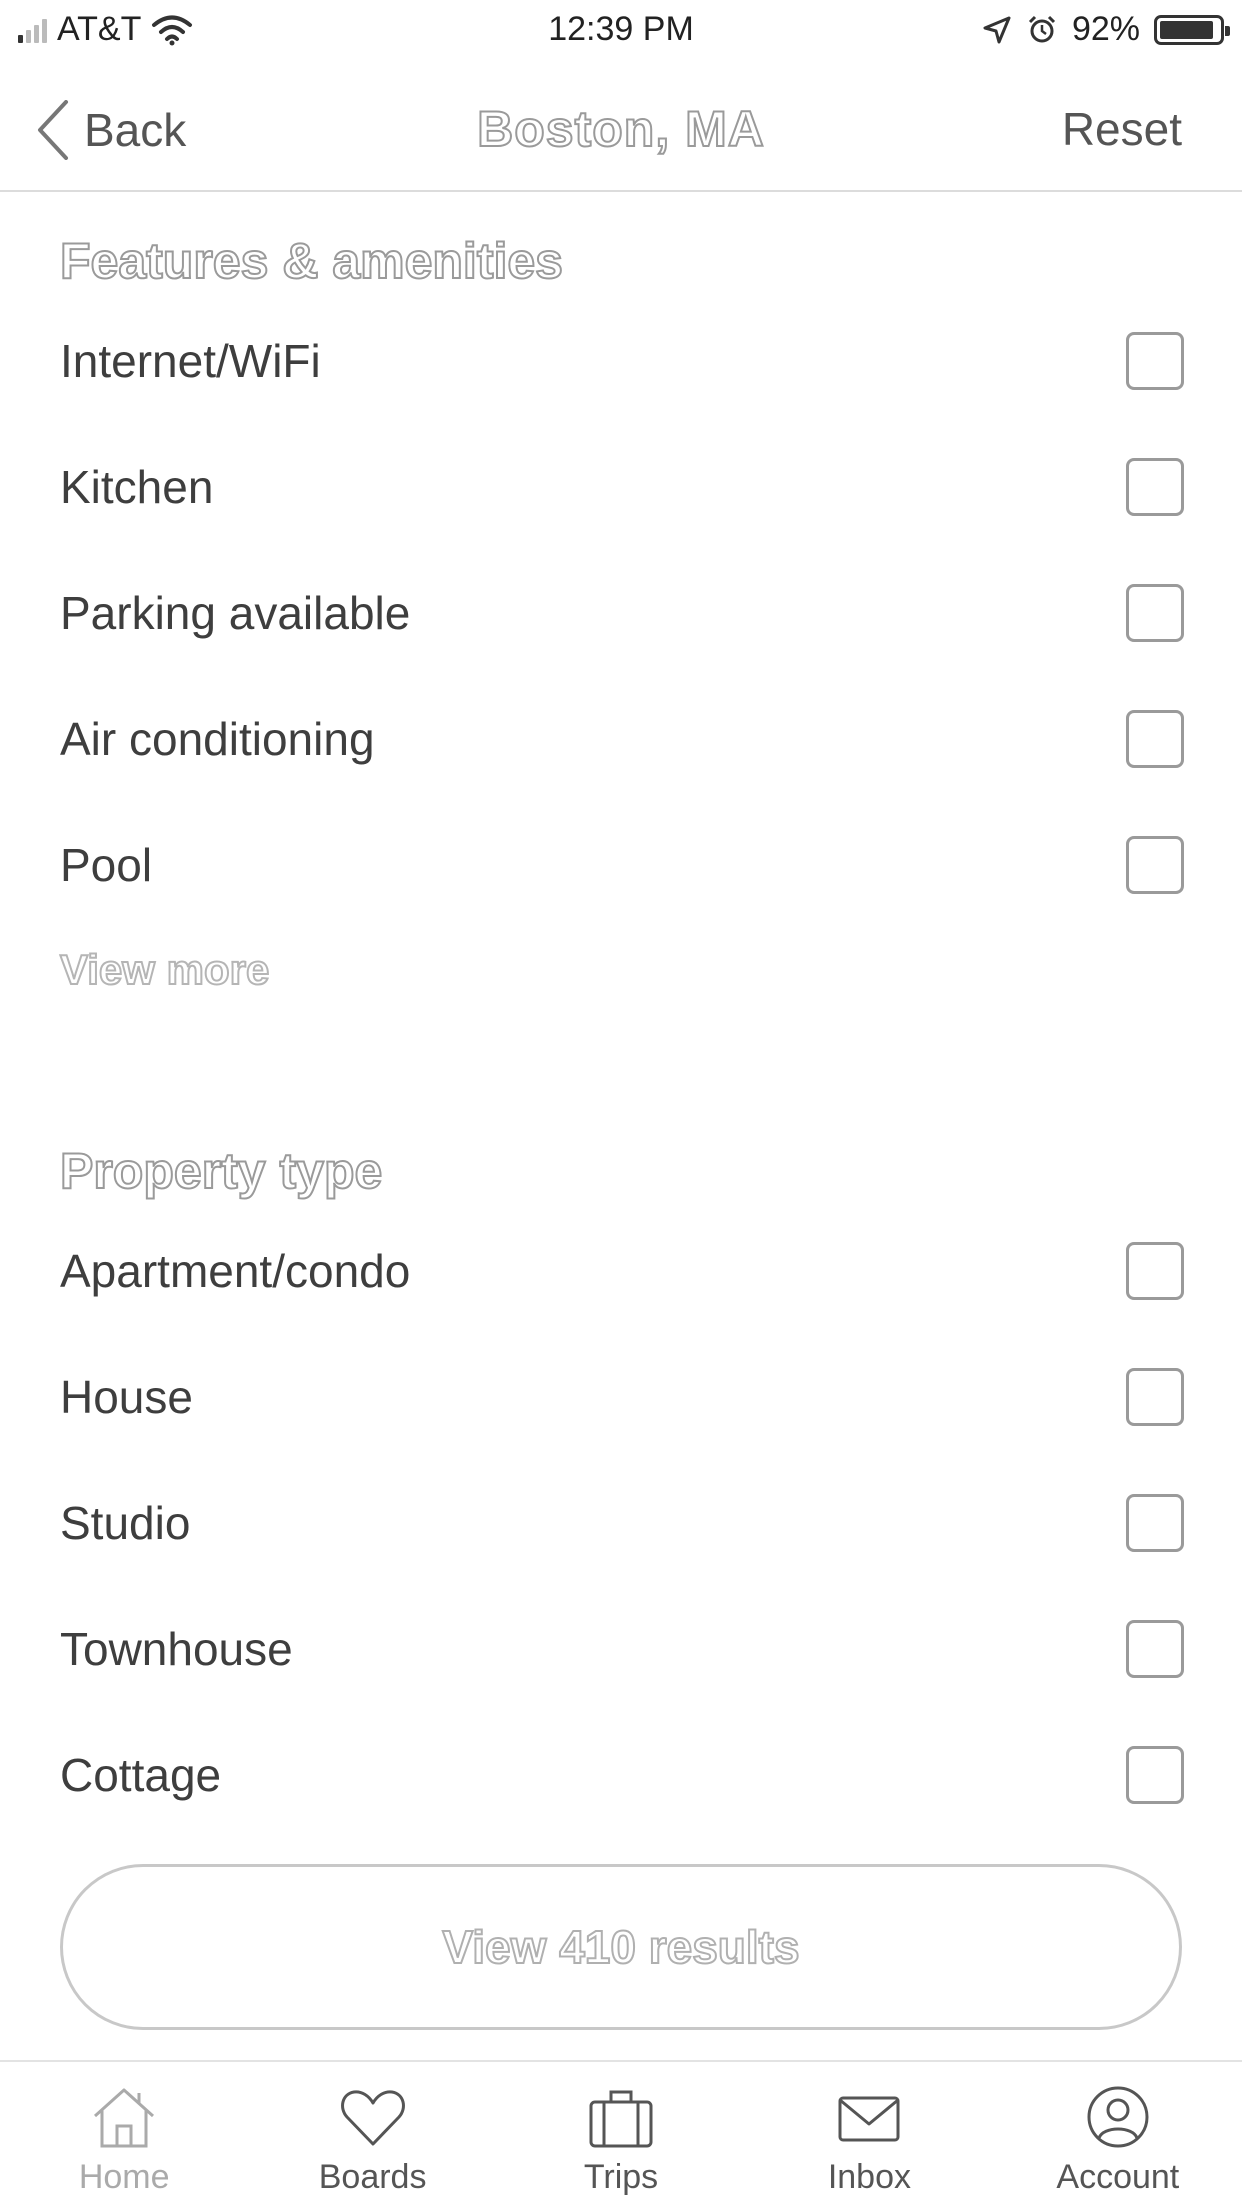 The width and height of the screenshot is (1242, 2208). What do you see at coordinates (621, 2119) in the screenshot?
I see `suitcase-icon` at bounding box center [621, 2119].